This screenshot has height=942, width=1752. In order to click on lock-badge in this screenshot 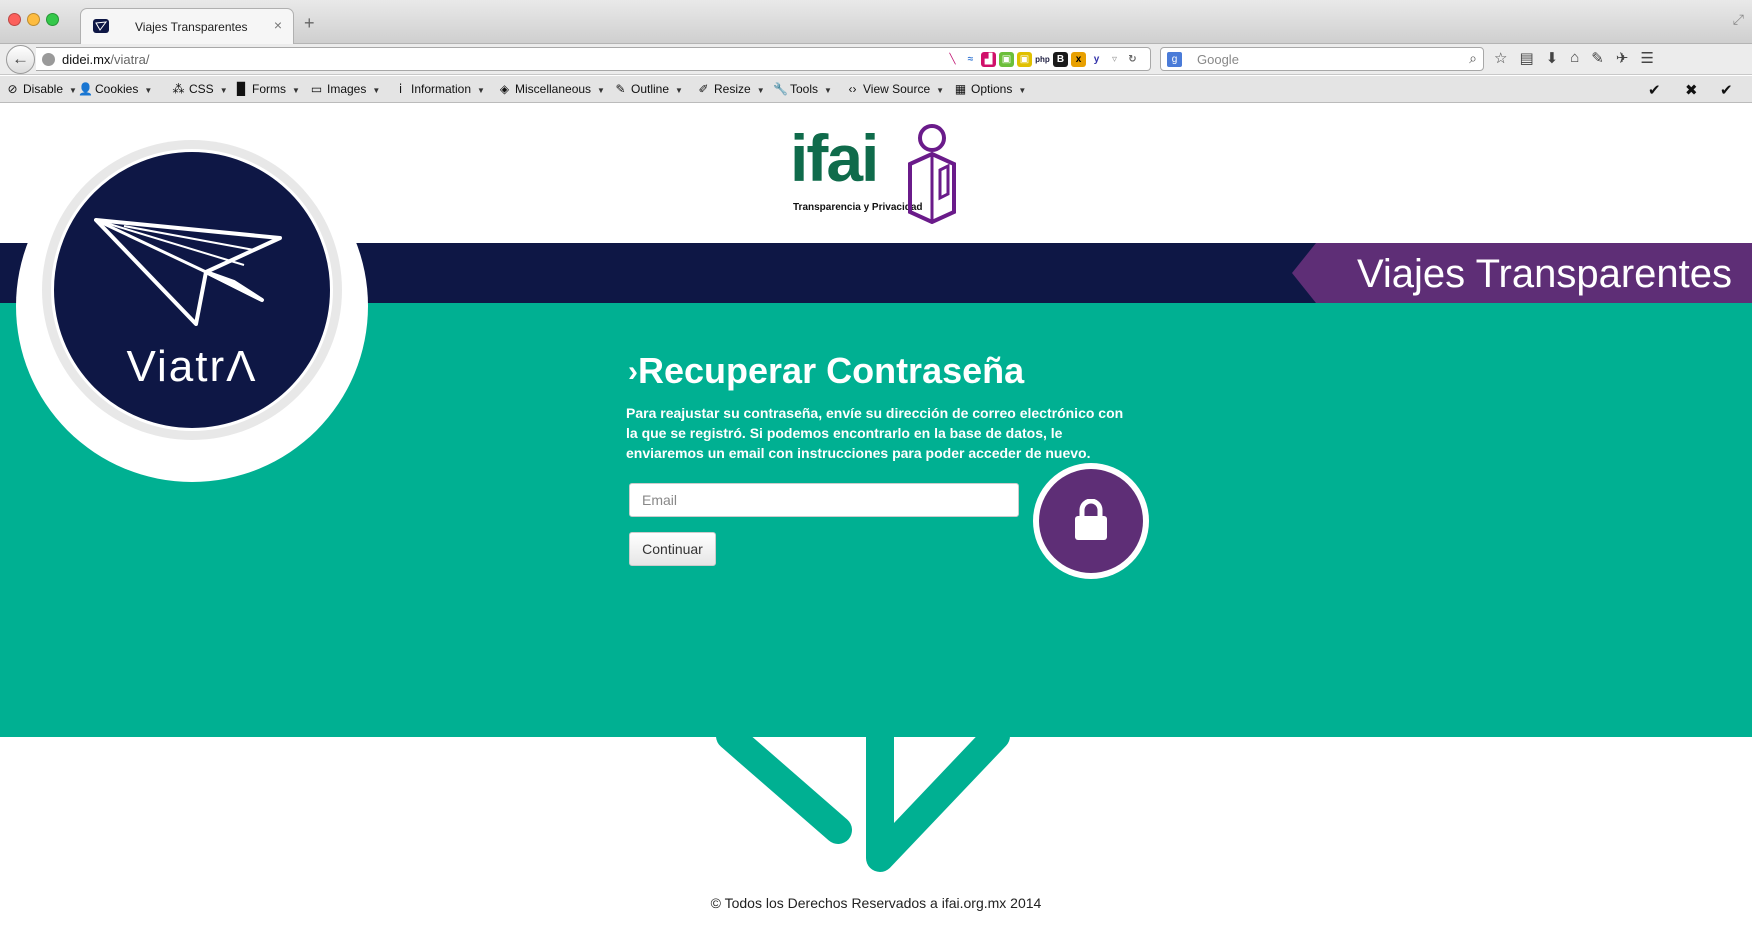, I will do `click(1091, 521)`.